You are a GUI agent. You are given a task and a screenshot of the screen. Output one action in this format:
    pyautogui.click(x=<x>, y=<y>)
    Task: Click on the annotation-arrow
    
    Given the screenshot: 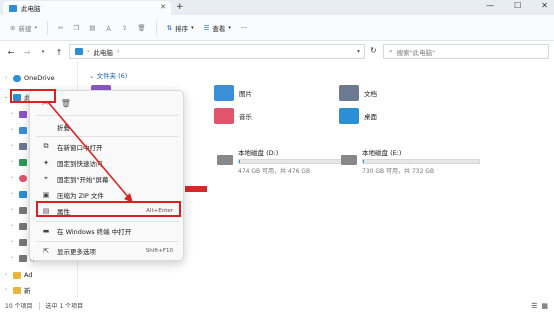 What is the action you would take?
    pyautogui.click(x=90, y=152)
    